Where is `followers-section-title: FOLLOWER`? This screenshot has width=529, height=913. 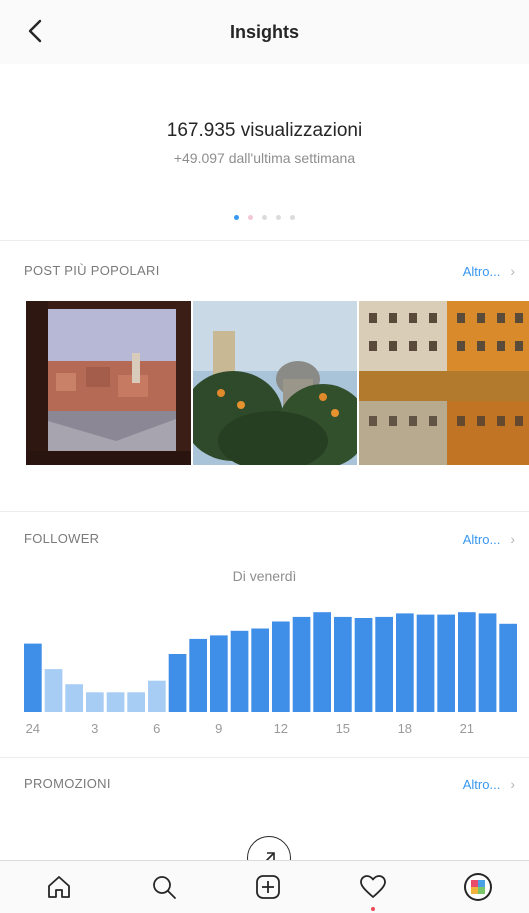 followers-section-title: FOLLOWER is located at coordinates (62, 538).